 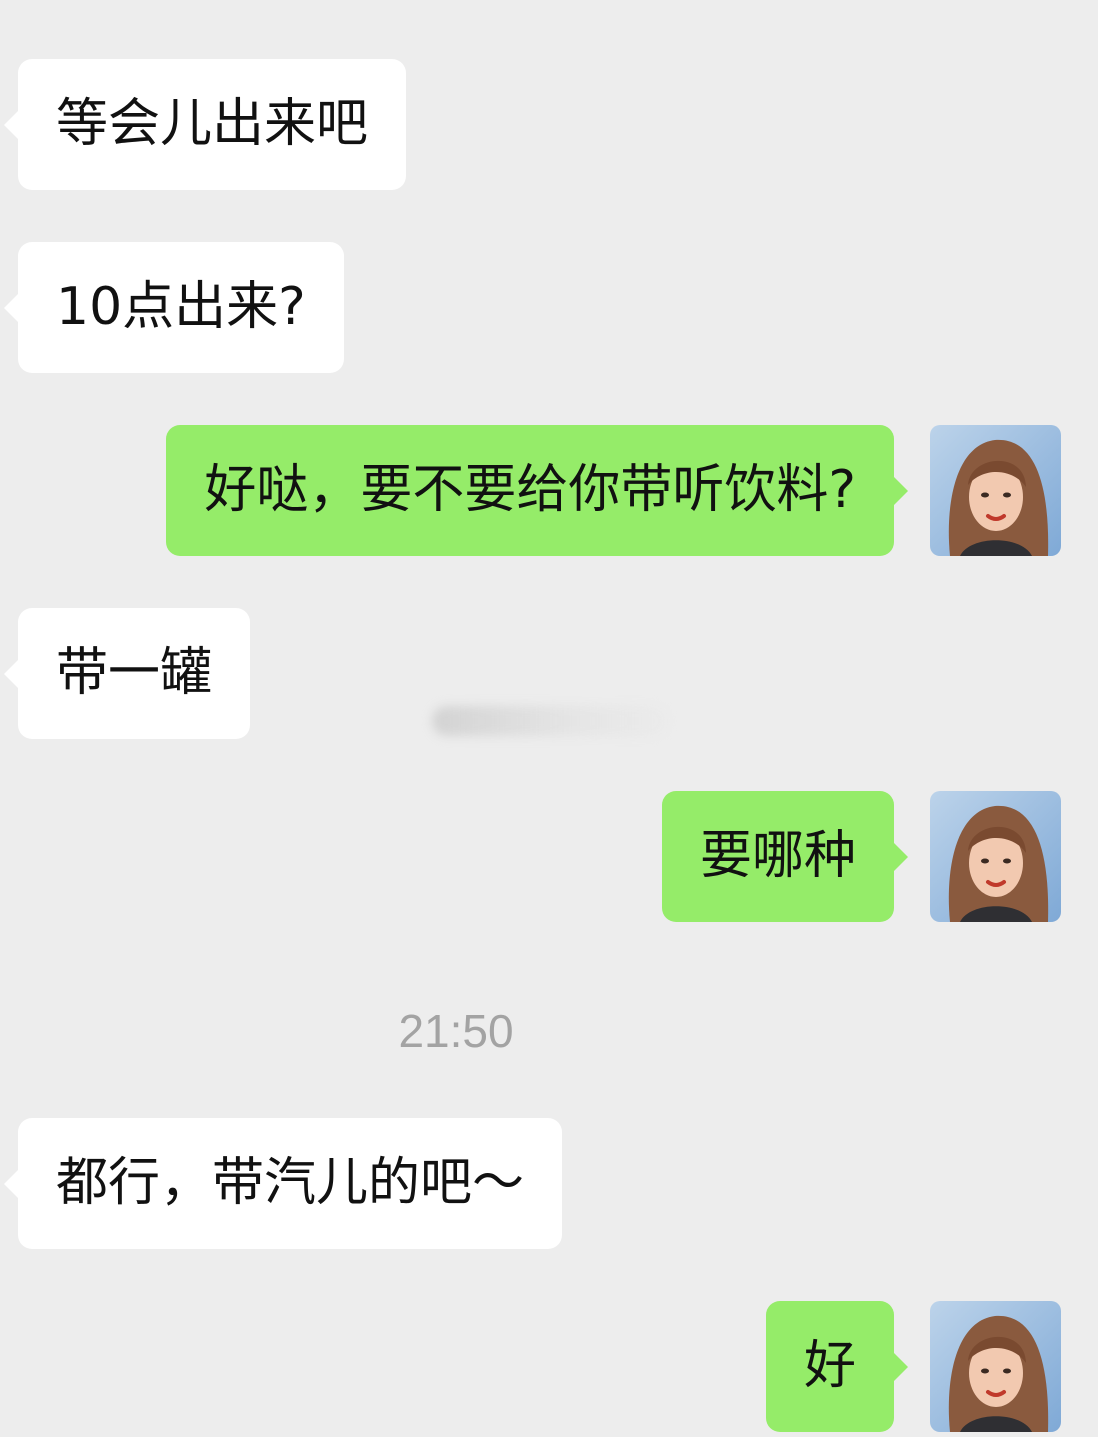 I want to click on message-text: 好哒，要不要给你带听饮料?, so click(x=530, y=490).